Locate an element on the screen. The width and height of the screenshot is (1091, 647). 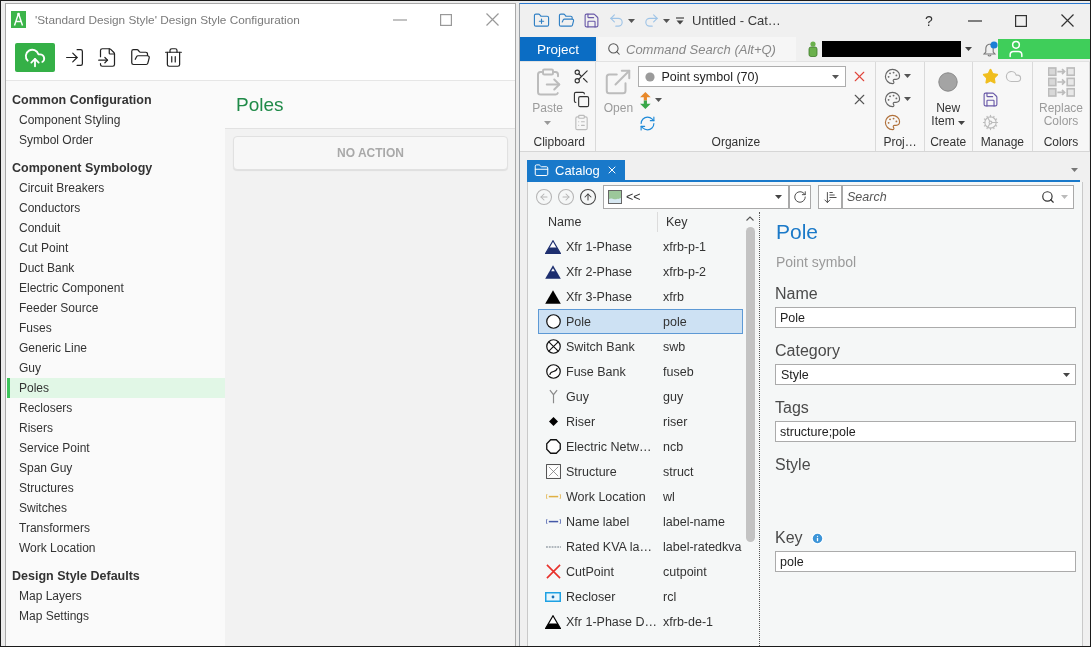
item-key: label-ratedkva is located at coordinates (702, 546).